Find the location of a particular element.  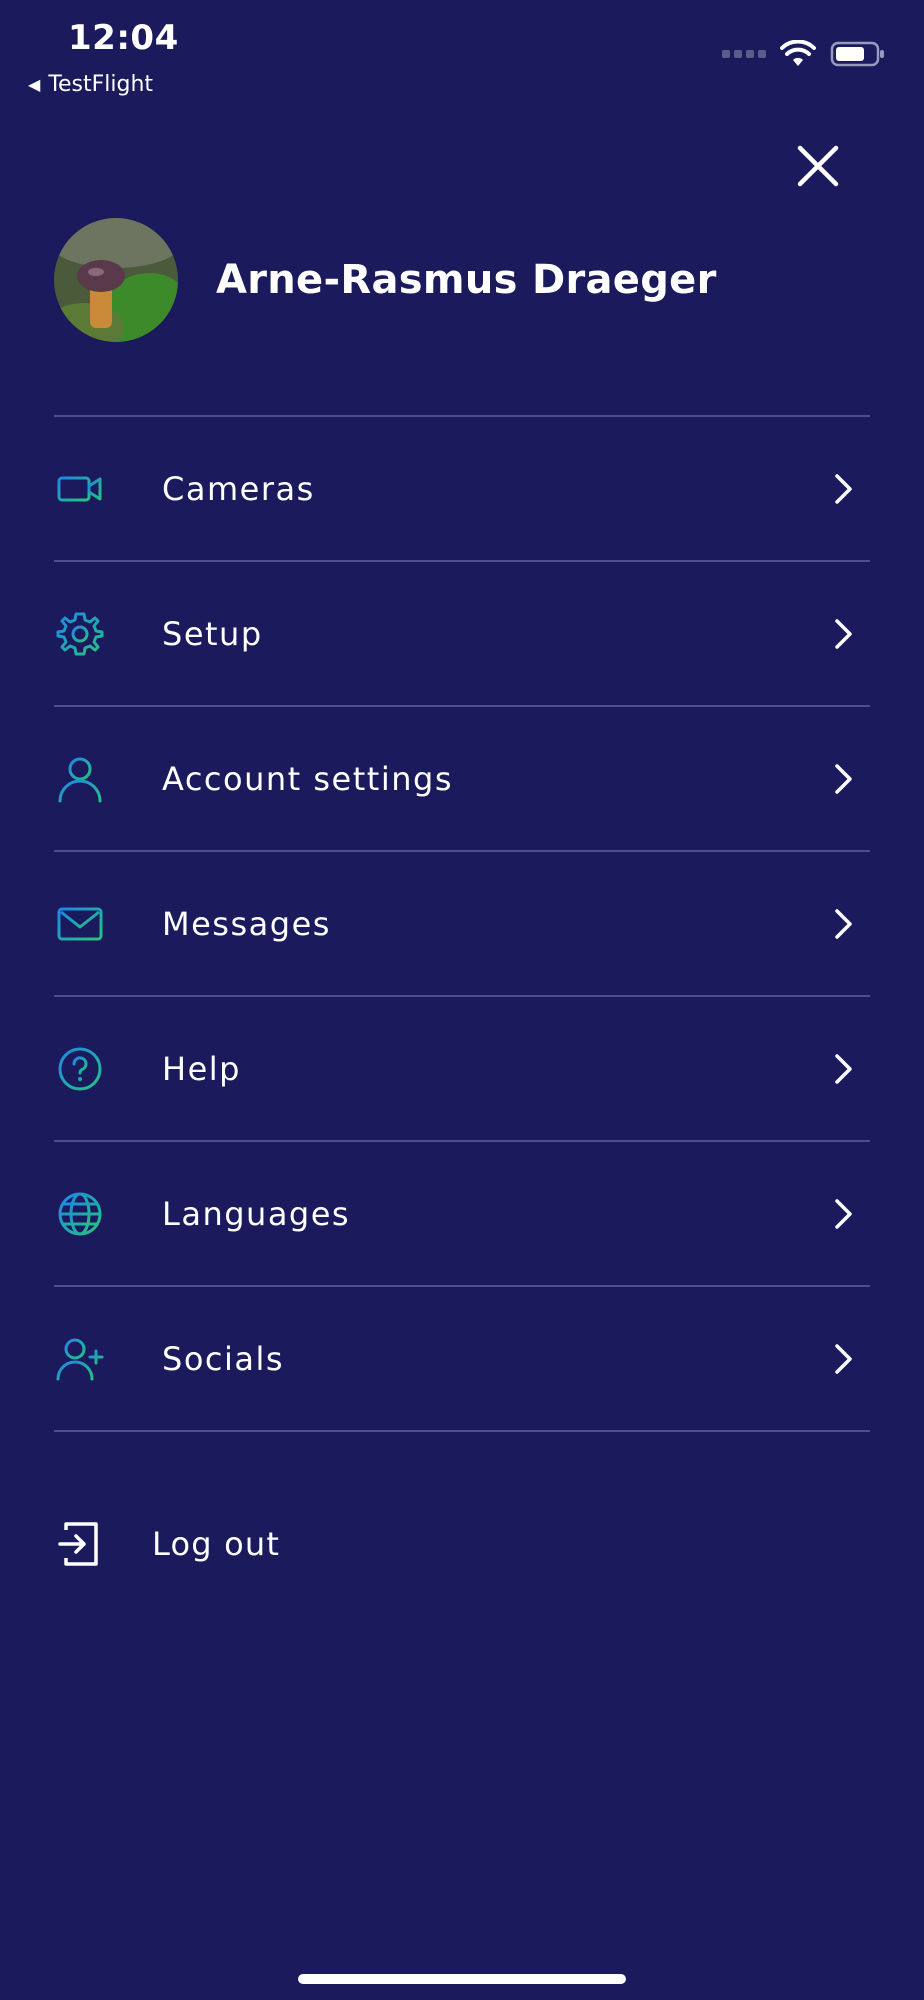

globe-icon is located at coordinates (80, 1214).